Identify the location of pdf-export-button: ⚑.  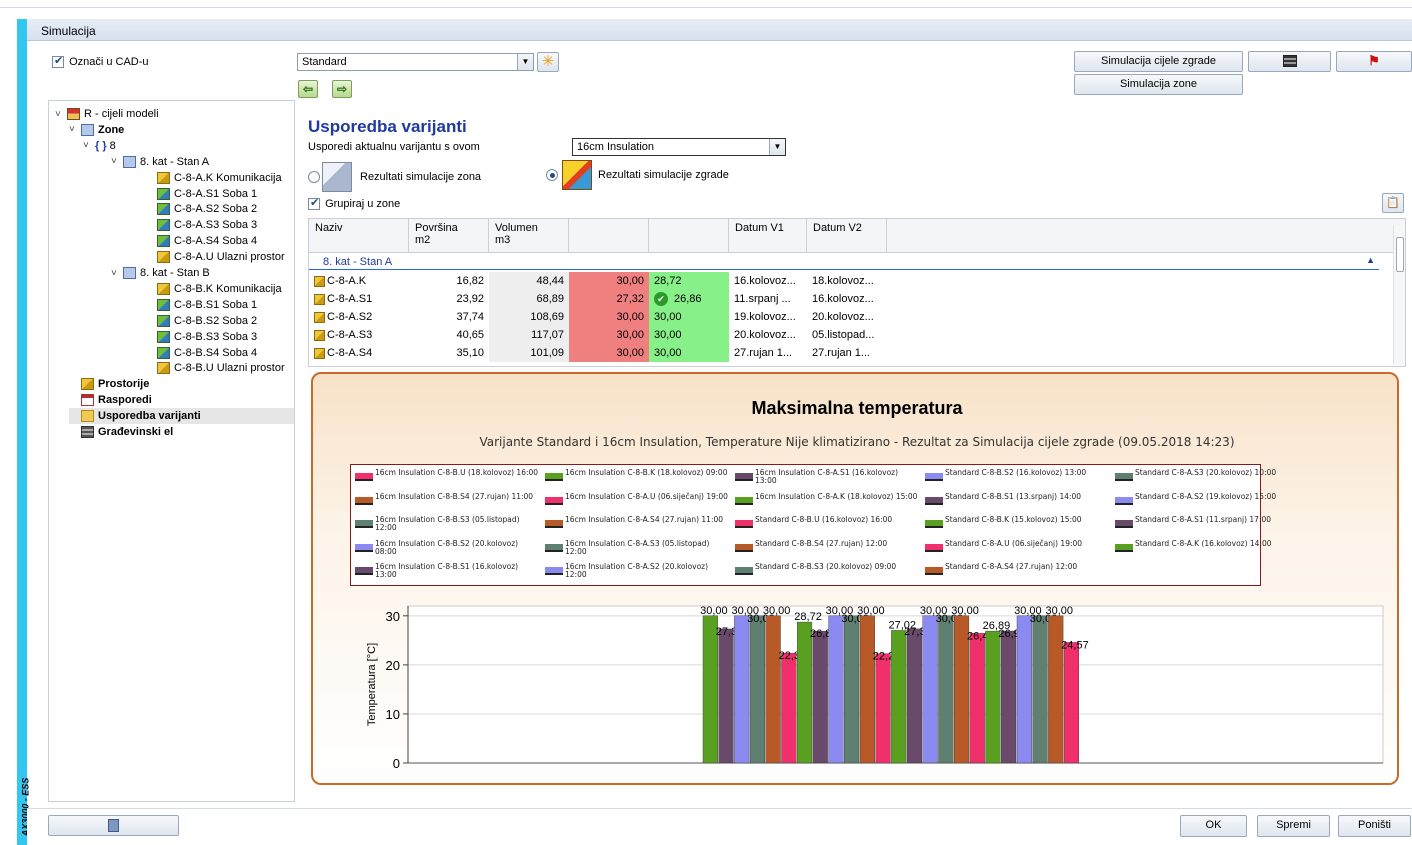
(1374, 61).